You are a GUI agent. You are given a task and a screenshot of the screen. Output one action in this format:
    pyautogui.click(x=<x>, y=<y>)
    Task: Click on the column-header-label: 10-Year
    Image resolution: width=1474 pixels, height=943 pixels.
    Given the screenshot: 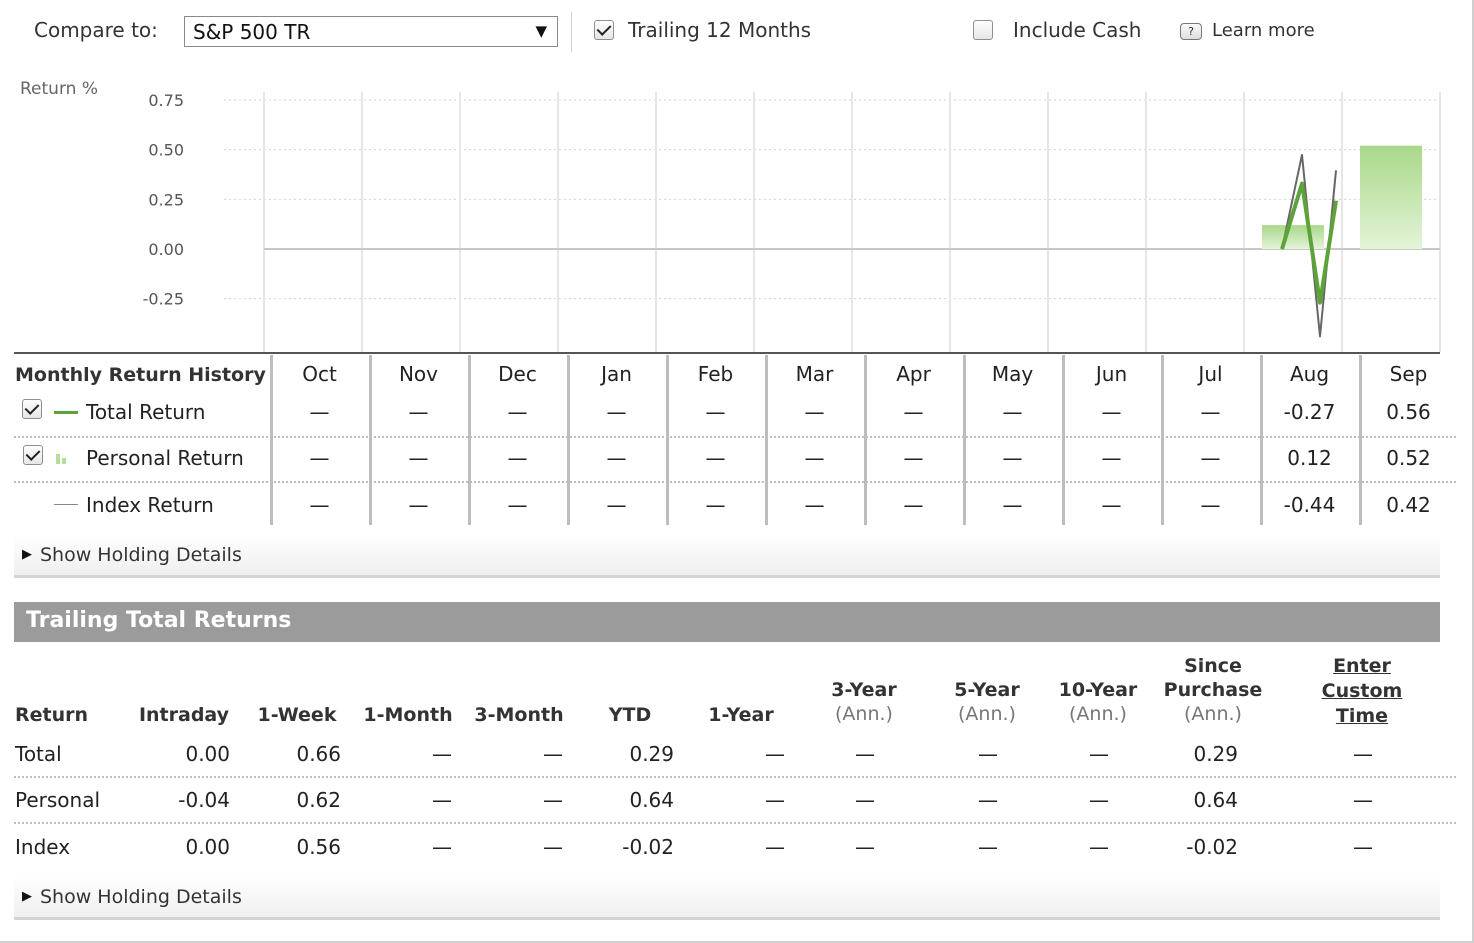 What is the action you would take?
    pyautogui.click(x=1098, y=690)
    